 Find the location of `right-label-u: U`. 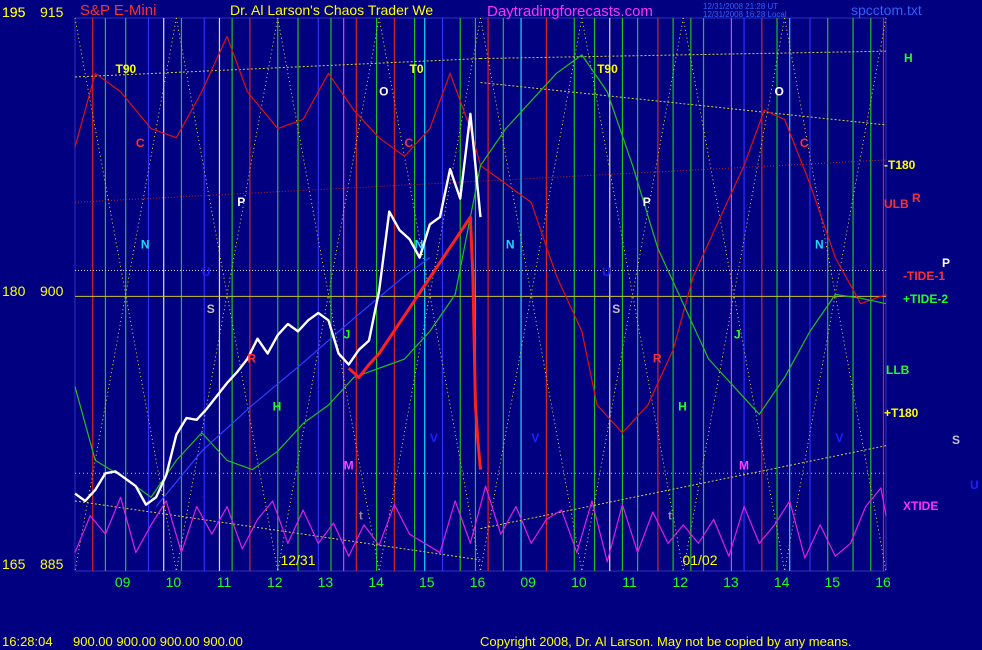

right-label-u: U is located at coordinates (974, 485).